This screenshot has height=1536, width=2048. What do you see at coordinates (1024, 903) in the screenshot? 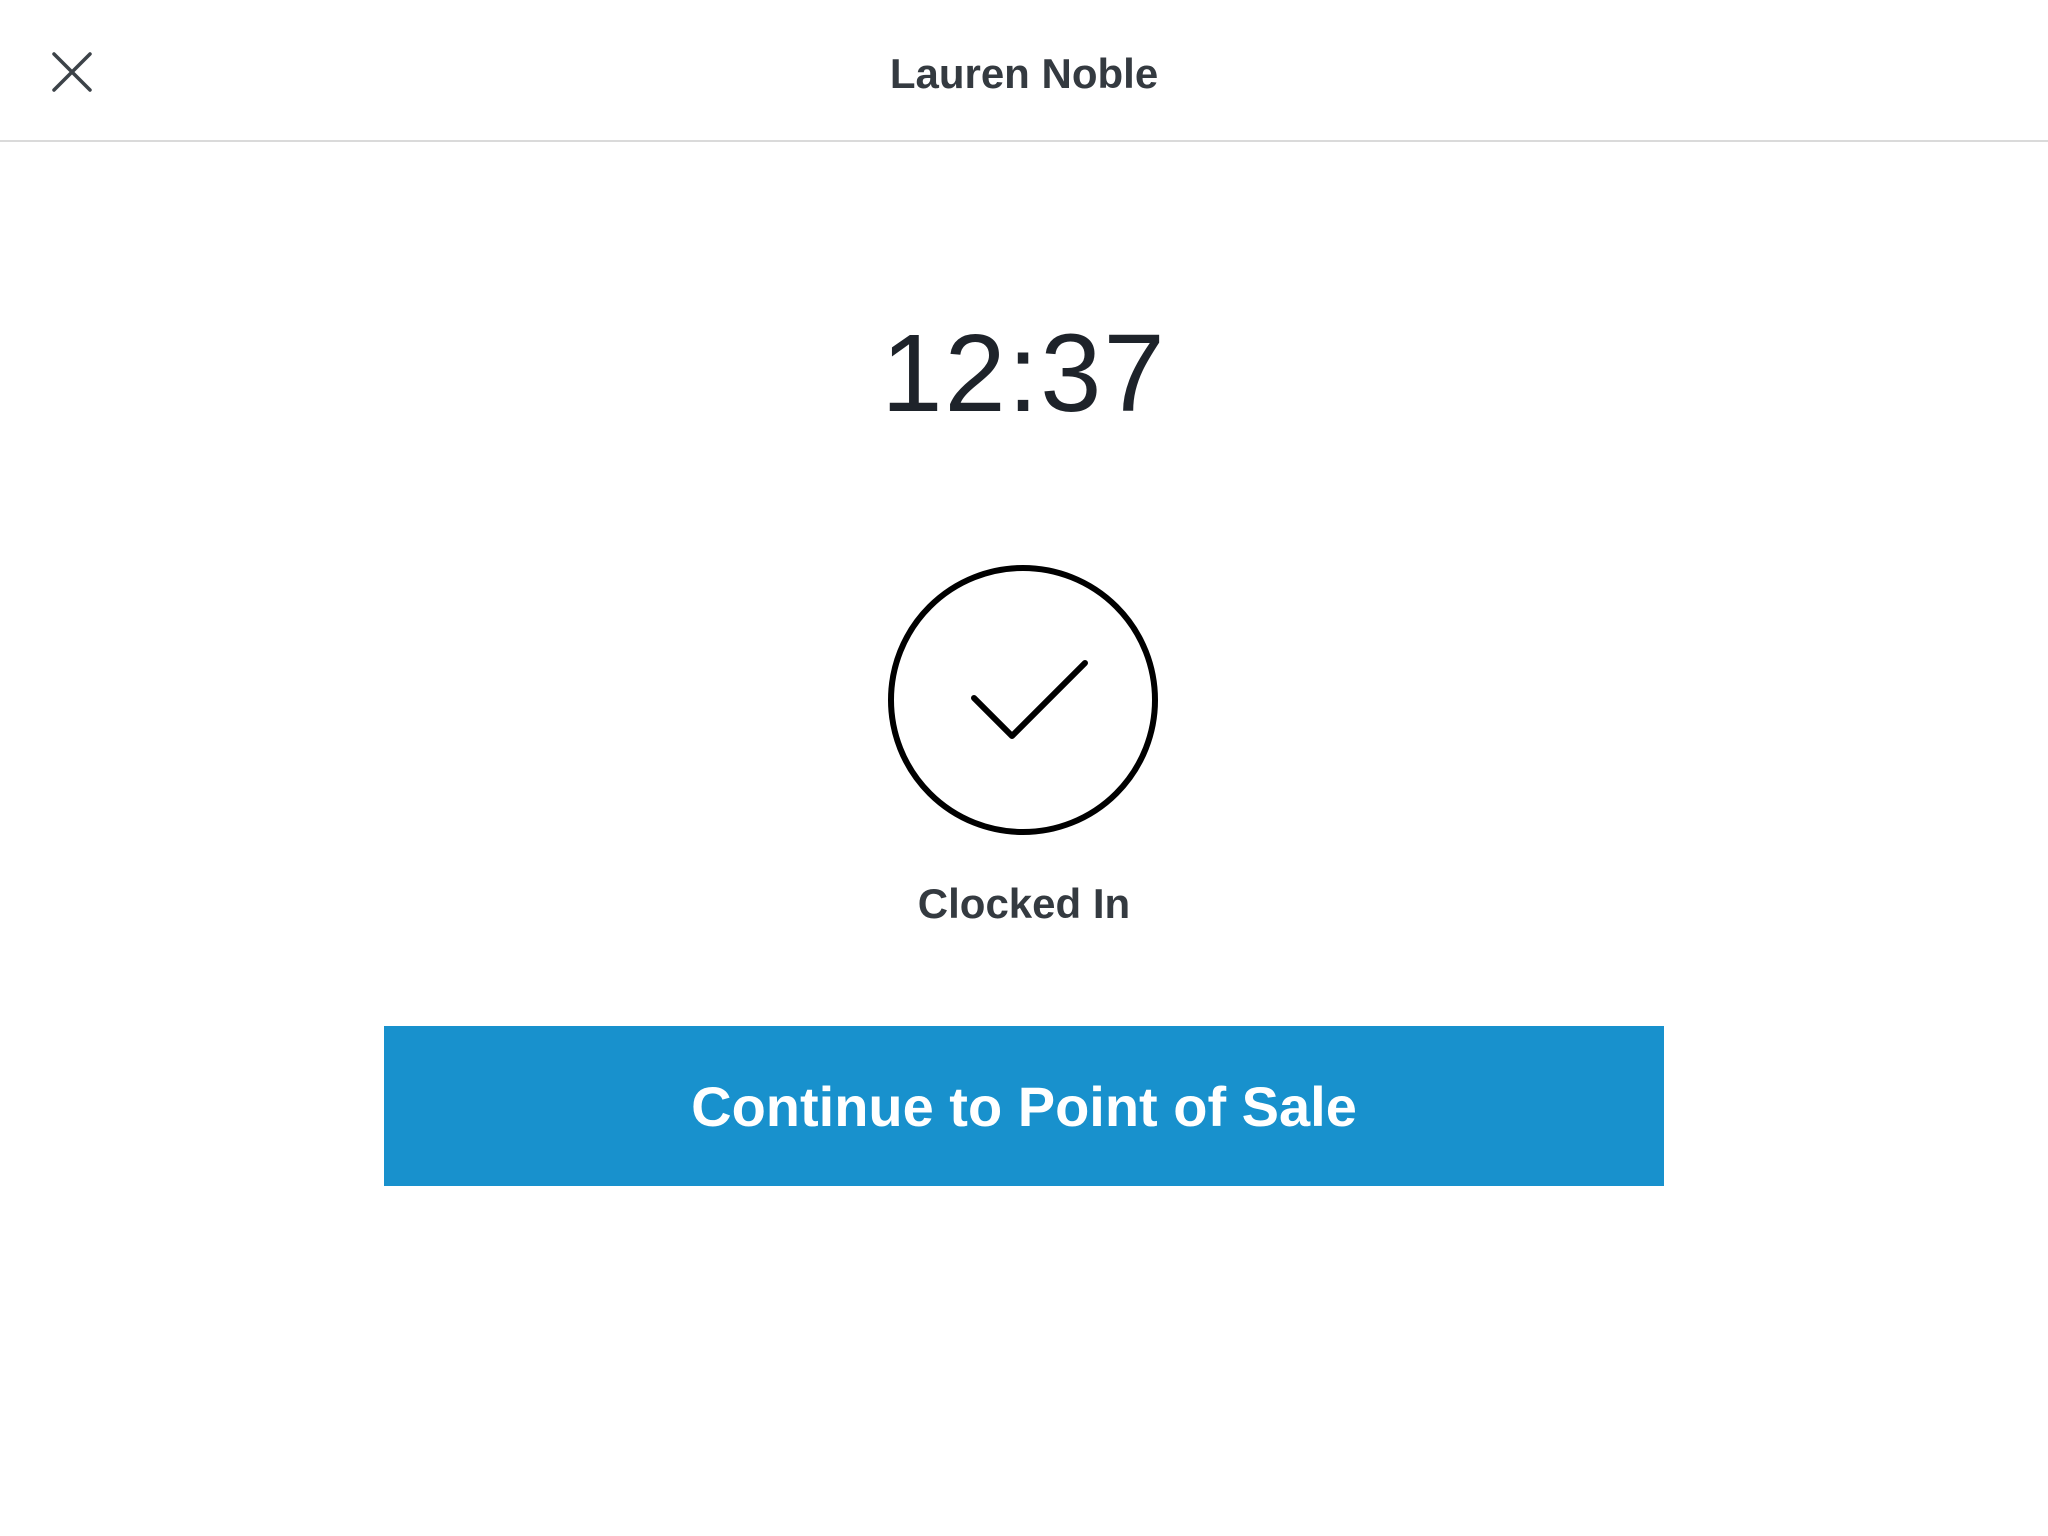
I see `status-label: Clocked In` at bounding box center [1024, 903].